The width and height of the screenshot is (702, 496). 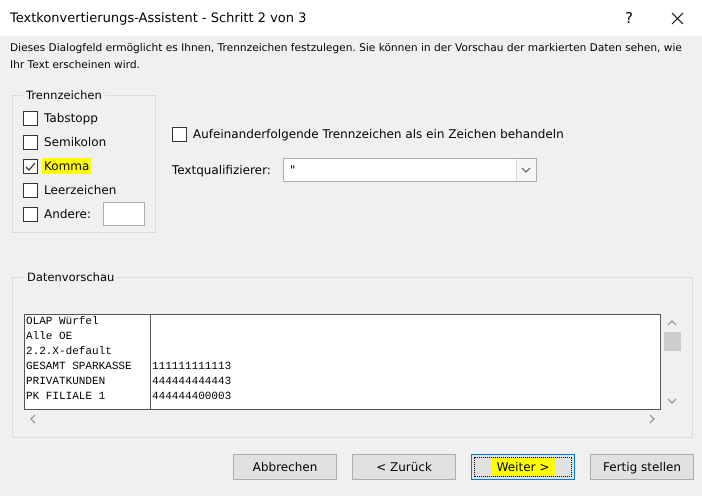 What do you see at coordinates (75, 142) in the screenshot?
I see `checkbox-label: Semikolon` at bounding box center [75, 142].